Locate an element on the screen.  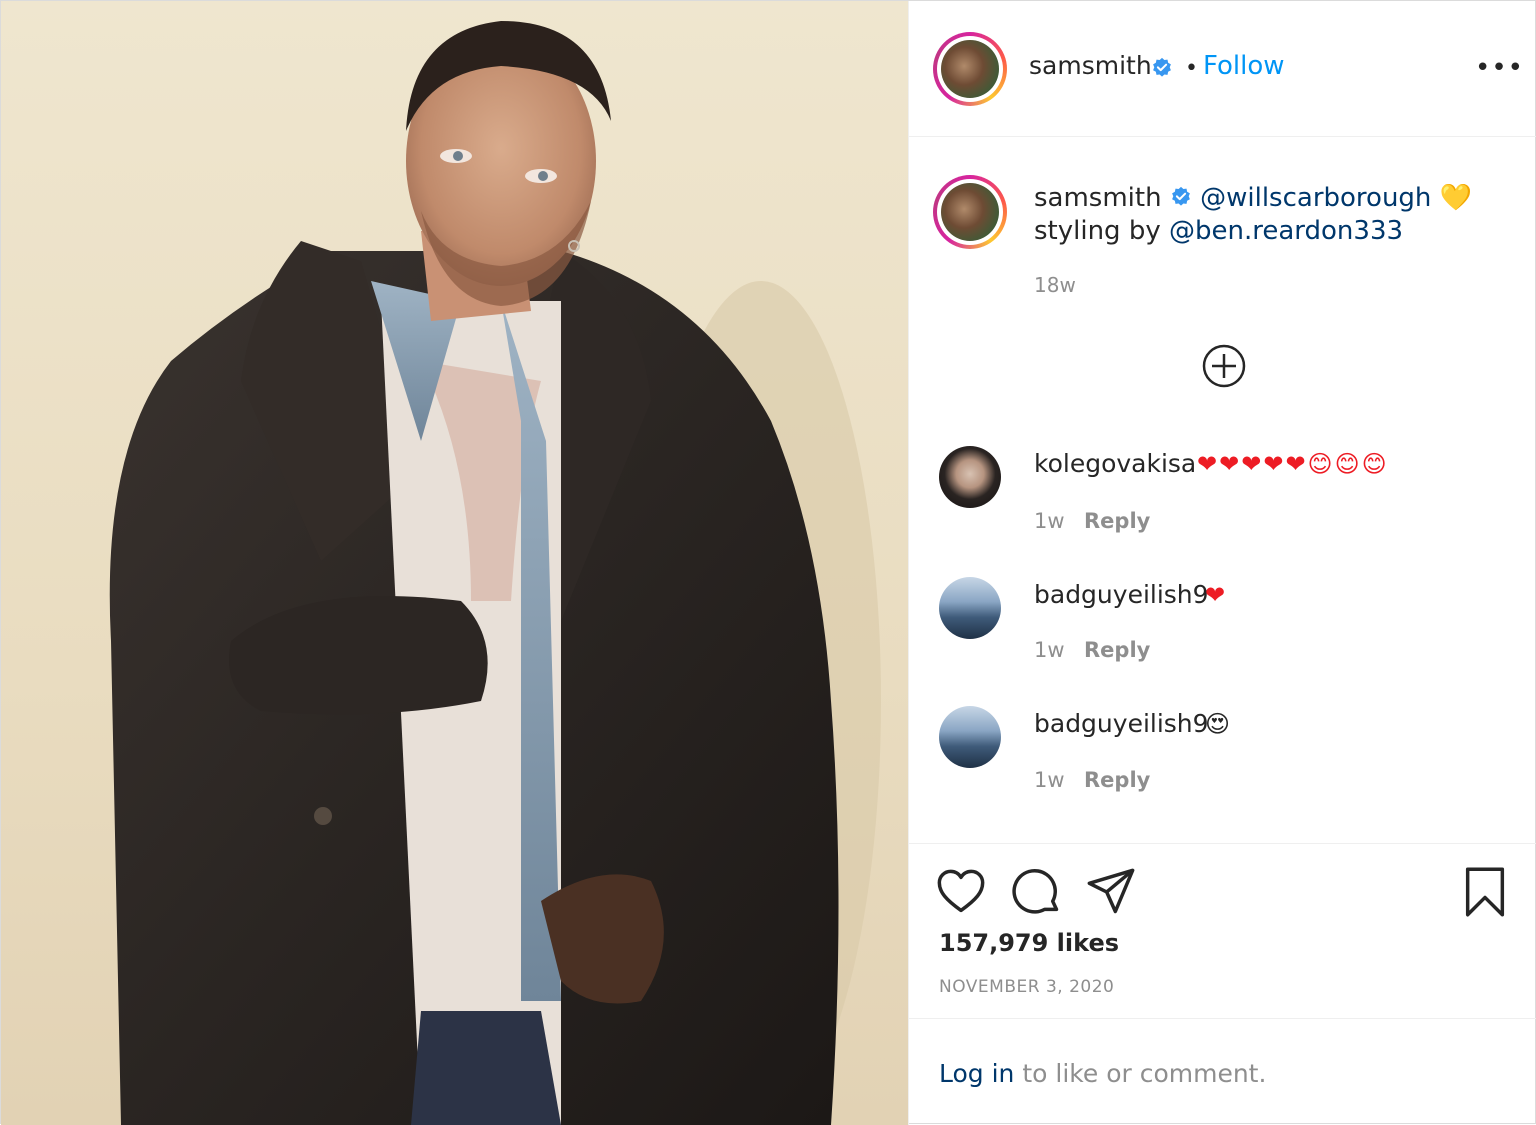
like-heart-icon is located at coordinates (961, 892).